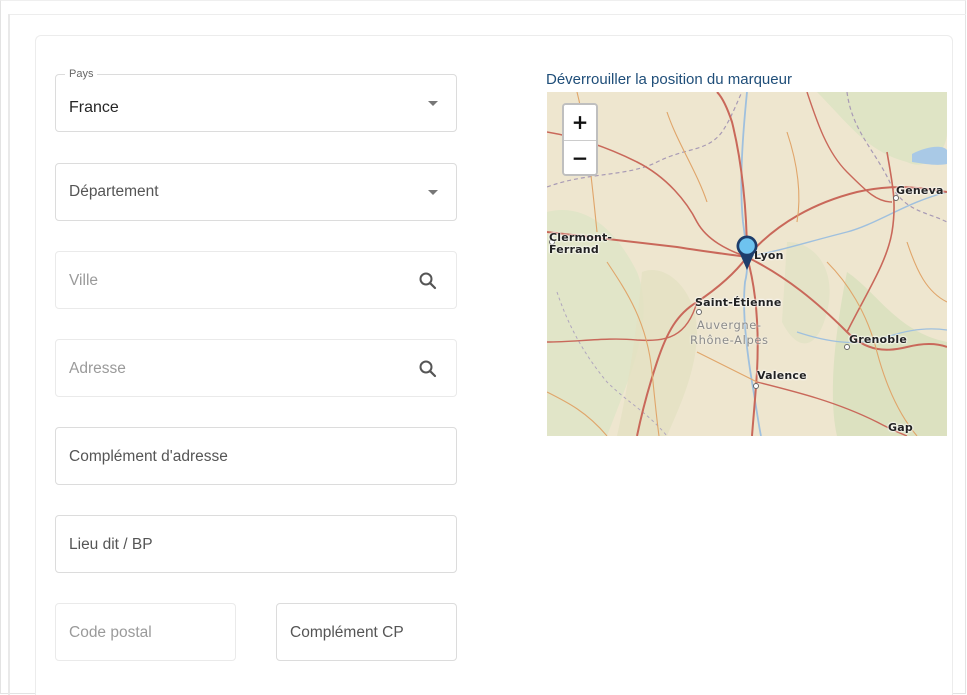 The height and width of the screenshot is (695, 967). I want to click on country-select: Pays France, so click(256, 100).